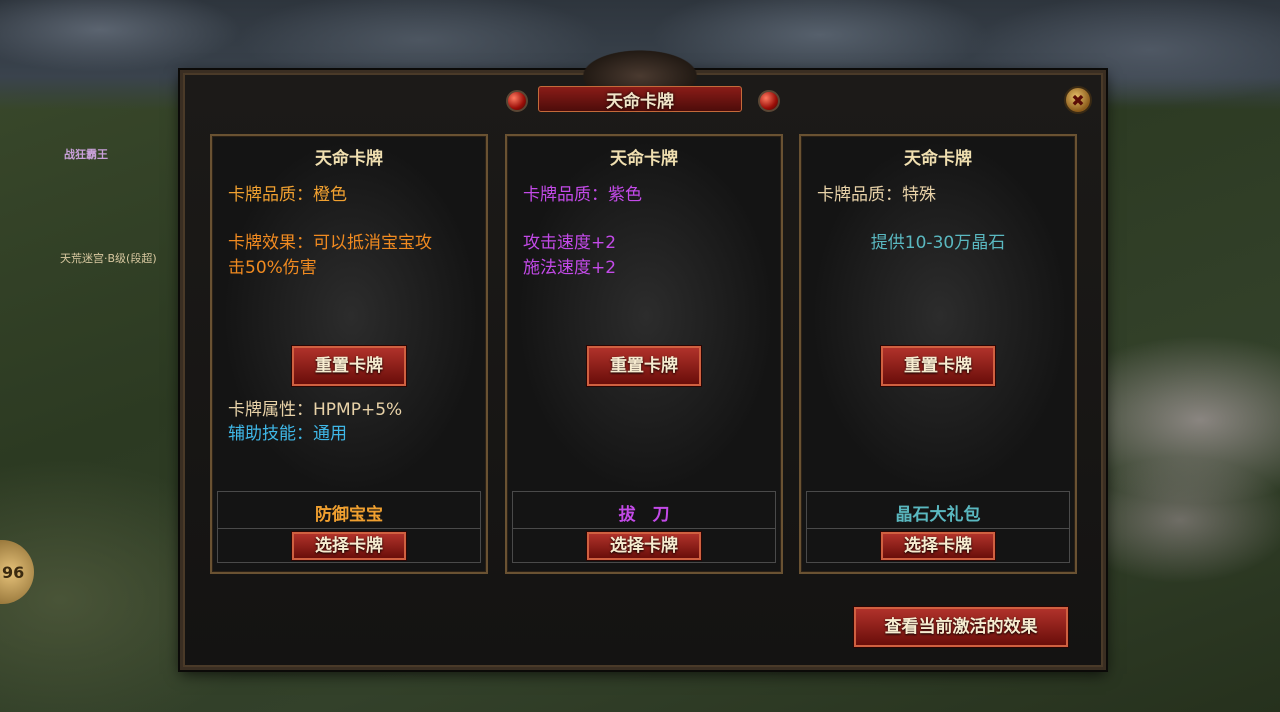 This screenshot has width=1280, height=712. Describe the element at coordinates (315, 410) in the screenshot. I see `card-attribute: 卡牌属性：HPMP+5%` at that location.